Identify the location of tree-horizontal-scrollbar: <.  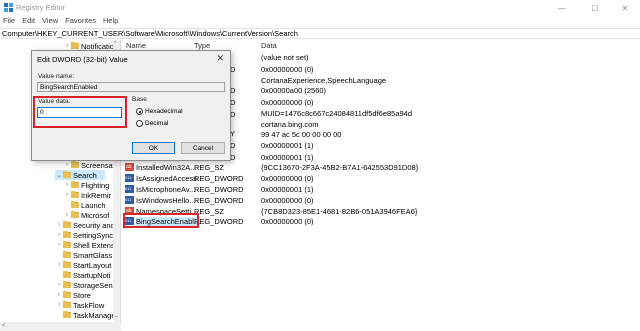
(60, 326).